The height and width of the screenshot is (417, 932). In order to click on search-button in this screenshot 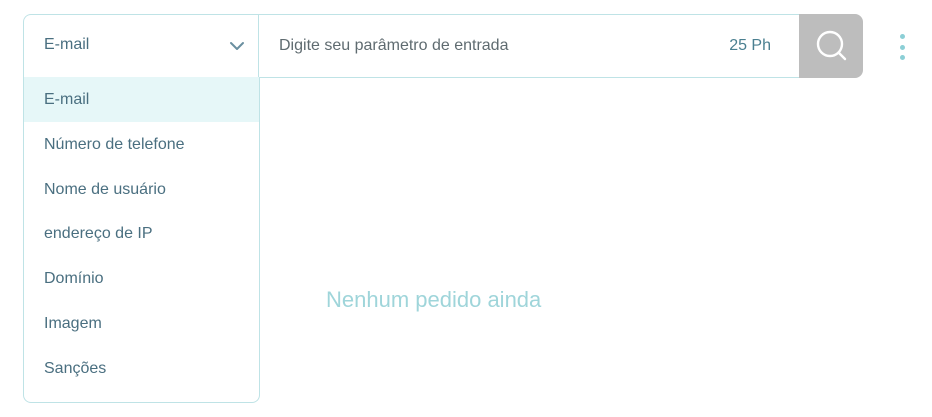, I will do `click(831, 46)`.